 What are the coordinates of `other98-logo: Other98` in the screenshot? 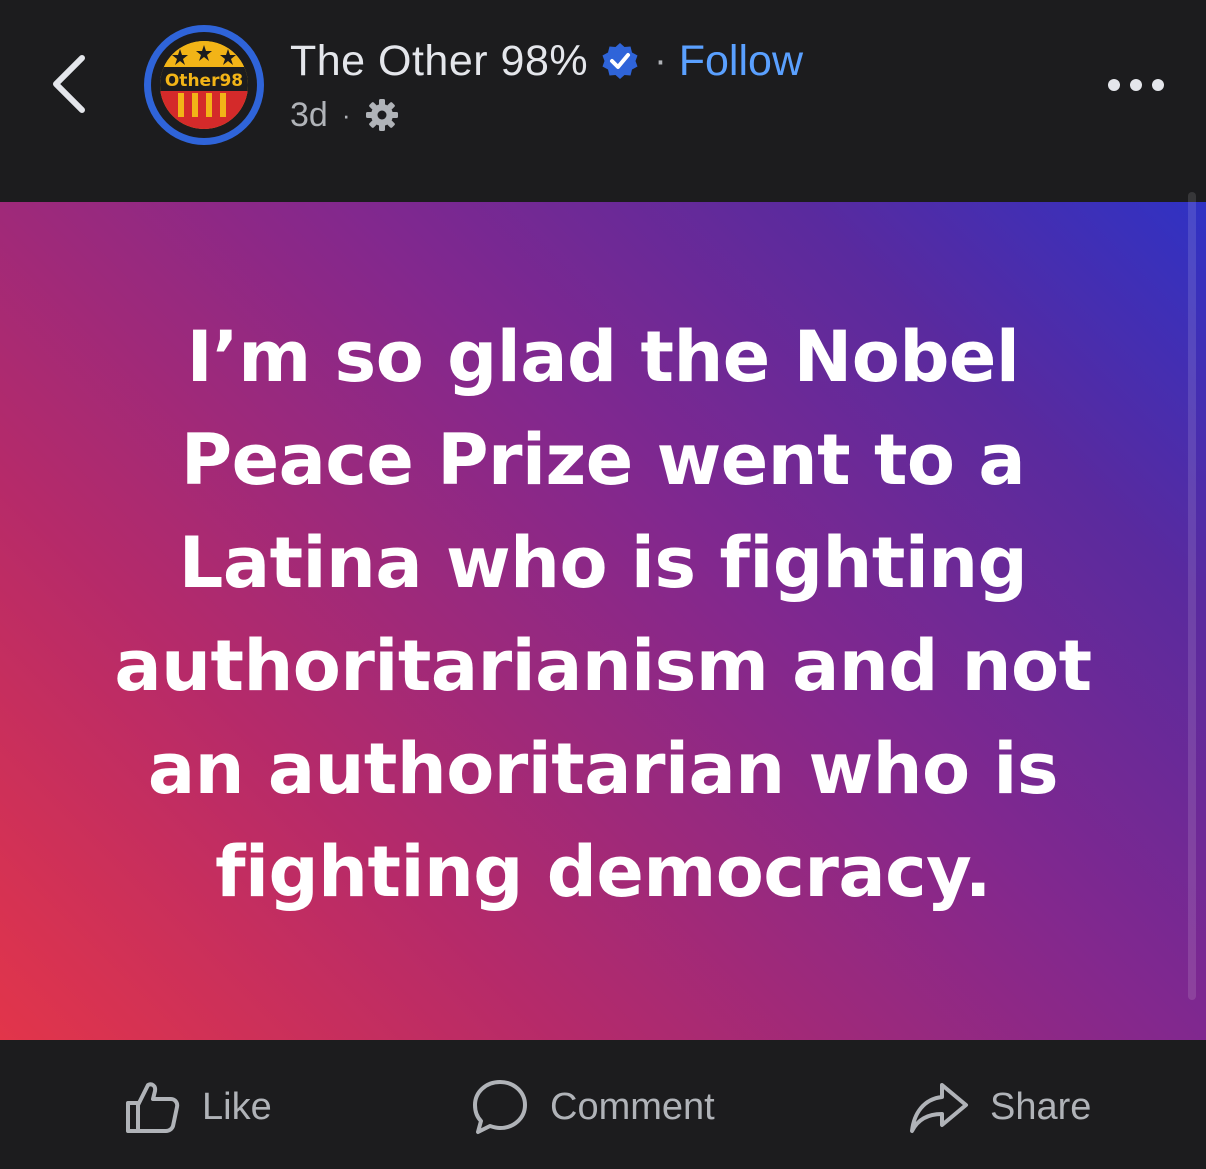 It's located at (204, 85).